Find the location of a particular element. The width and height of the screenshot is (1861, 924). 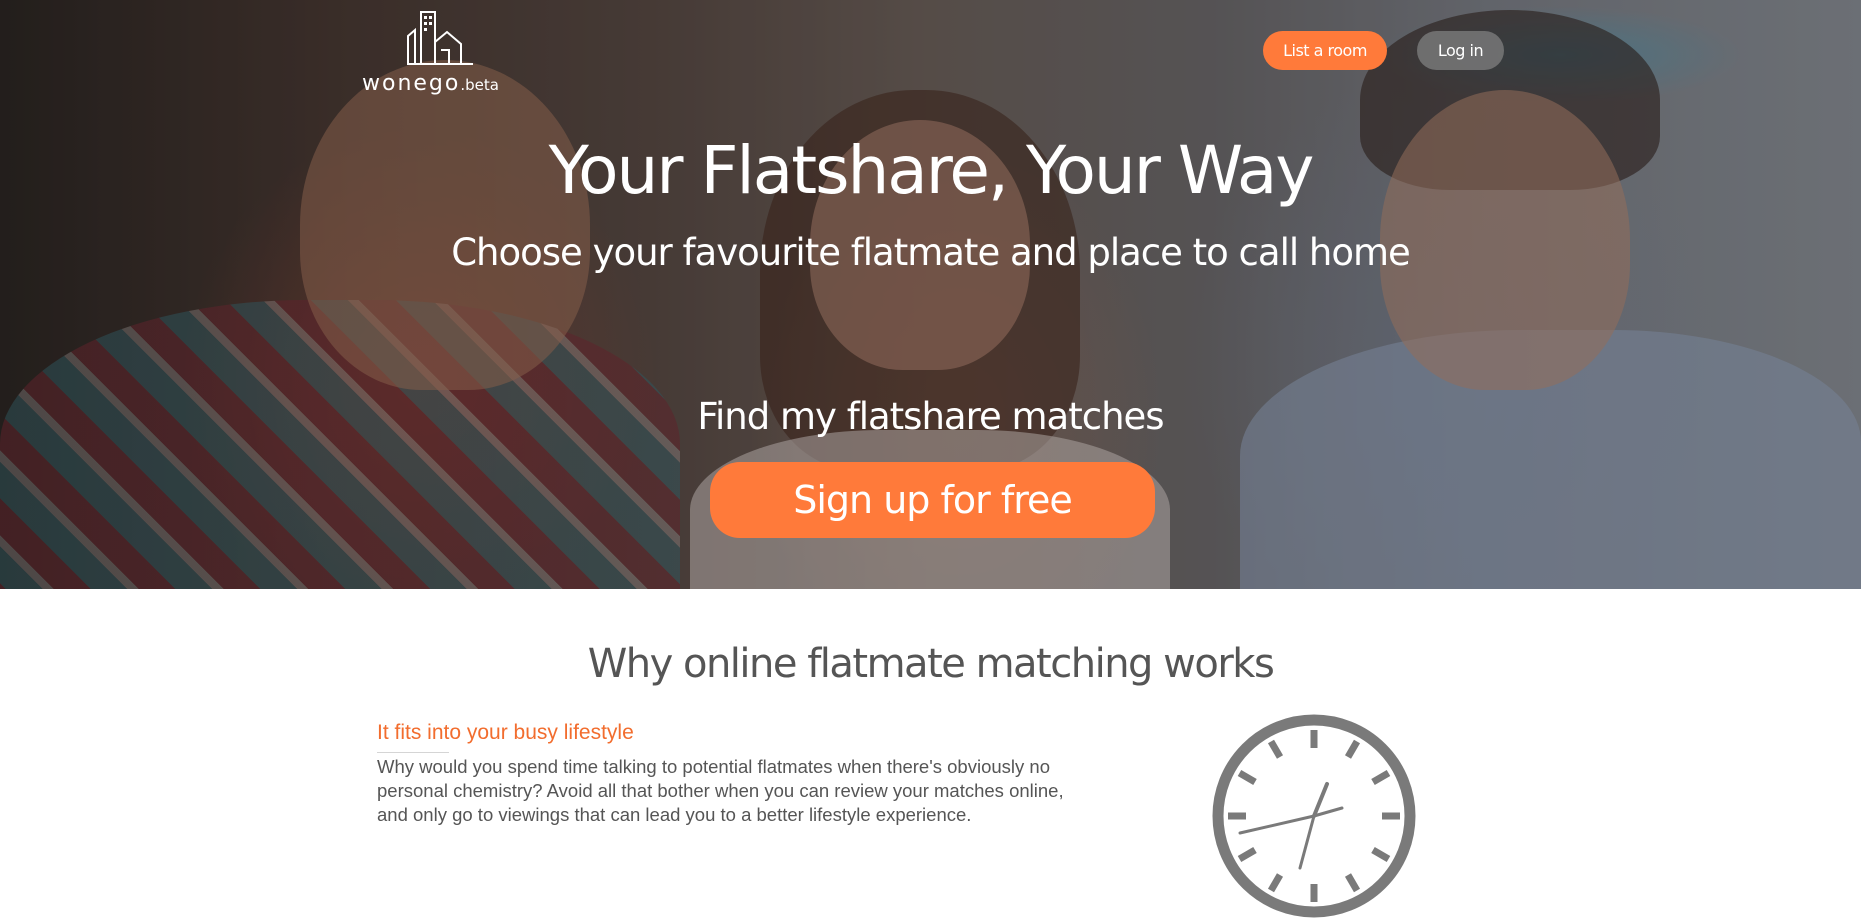

feature-divider is located at coordinates (413, 752).